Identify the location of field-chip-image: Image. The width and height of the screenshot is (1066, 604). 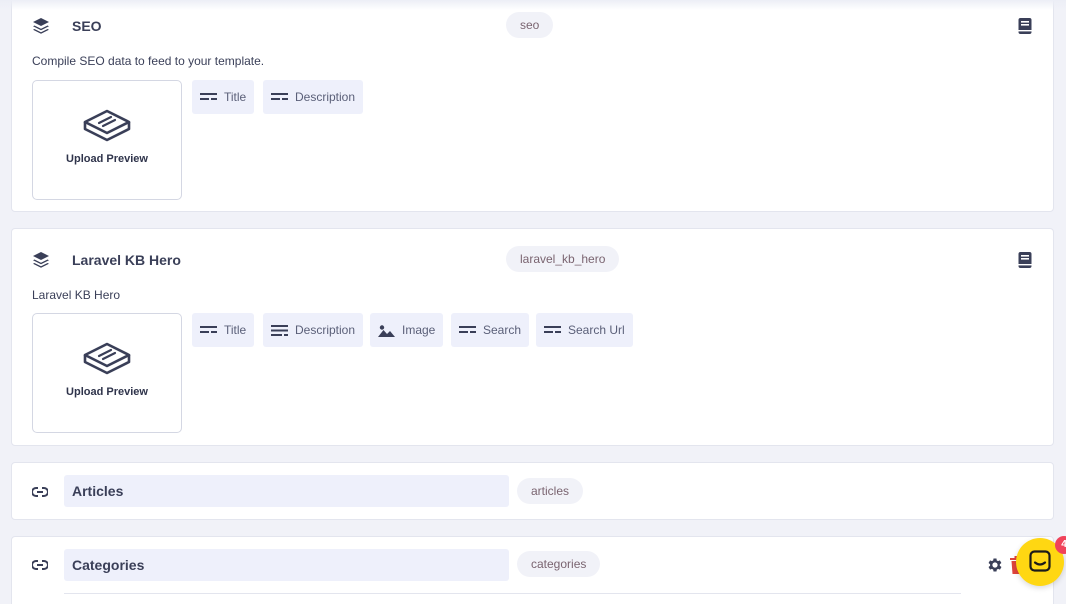
(407, 330).